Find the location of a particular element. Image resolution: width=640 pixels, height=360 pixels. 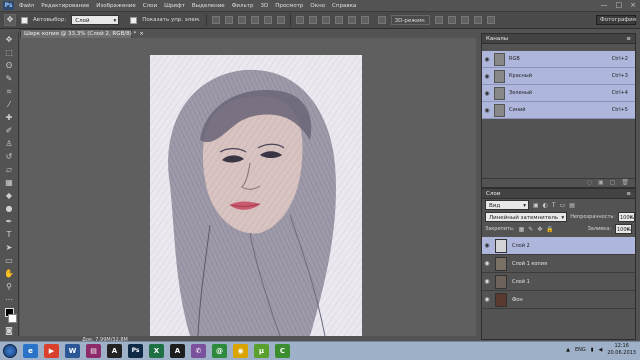

menu-edit: Редактирование is located at coordinates (65, 6).